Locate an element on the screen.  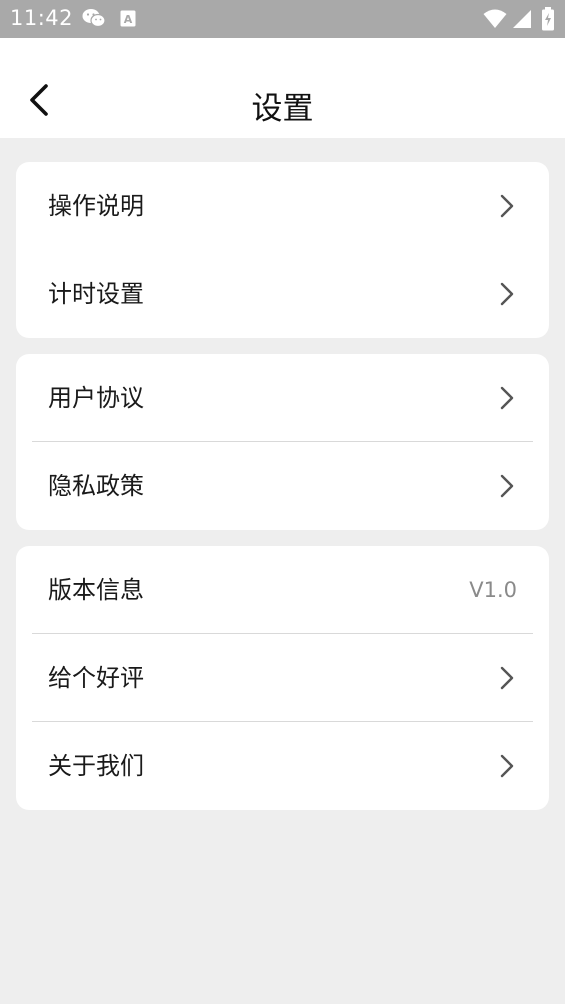
settings-item-label: 给个好评 is located at coordinates (96, 678).